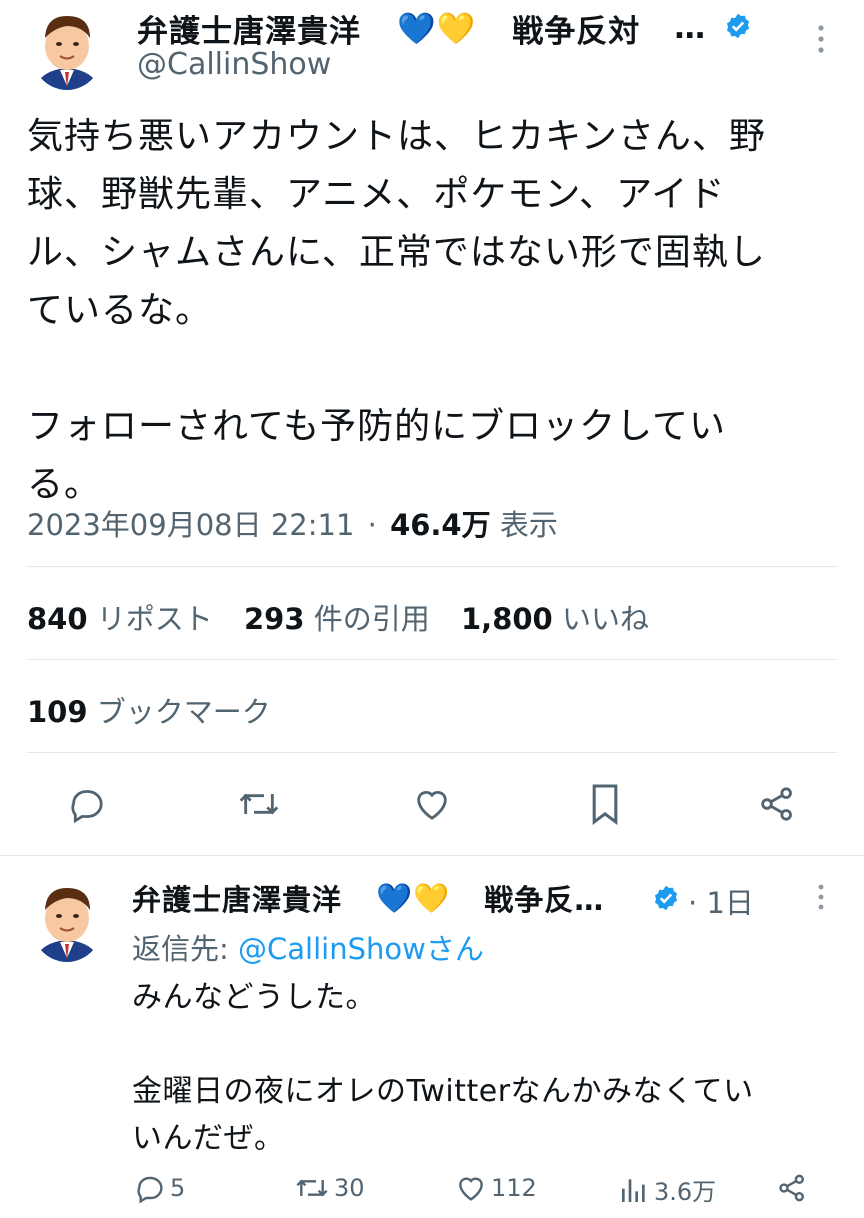 Image resolution: width=864 pixels, height=1218 pixels. What do you see at coordinates (190, 525) in the screenshot?
I see `timestamp: 2023年09月08日 22:11` at bounding box center [190, 525].